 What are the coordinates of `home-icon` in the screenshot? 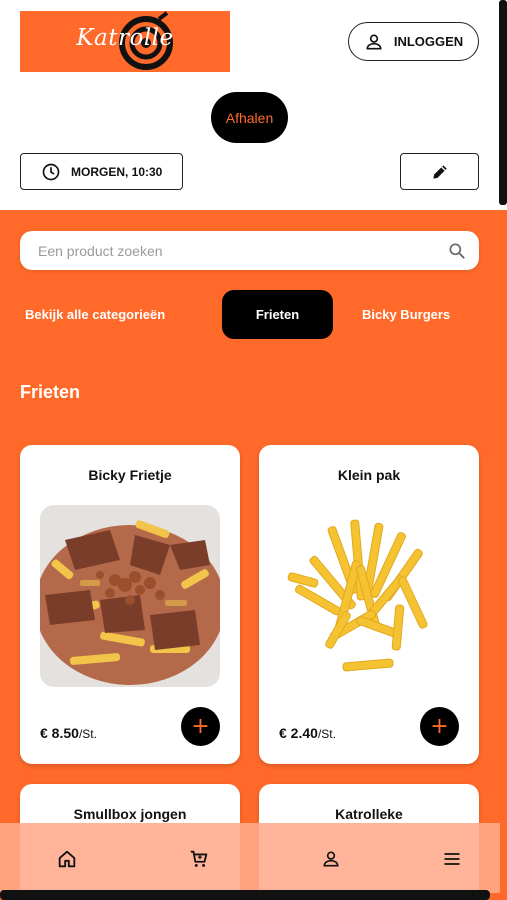 It's located at (67, 859).